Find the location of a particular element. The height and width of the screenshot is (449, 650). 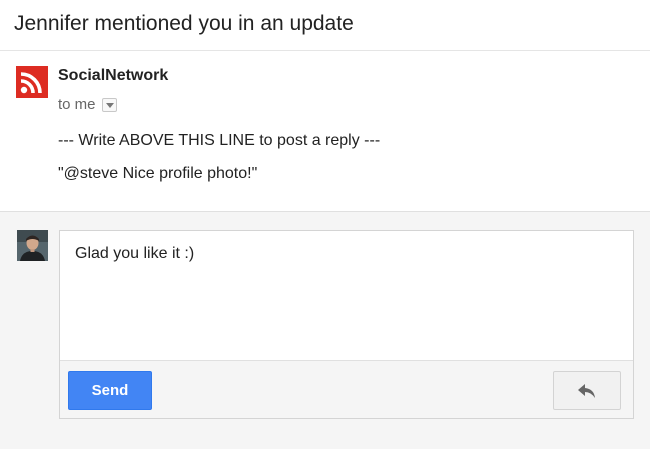

recipient-line: to me is located at coordinates (87, 104).